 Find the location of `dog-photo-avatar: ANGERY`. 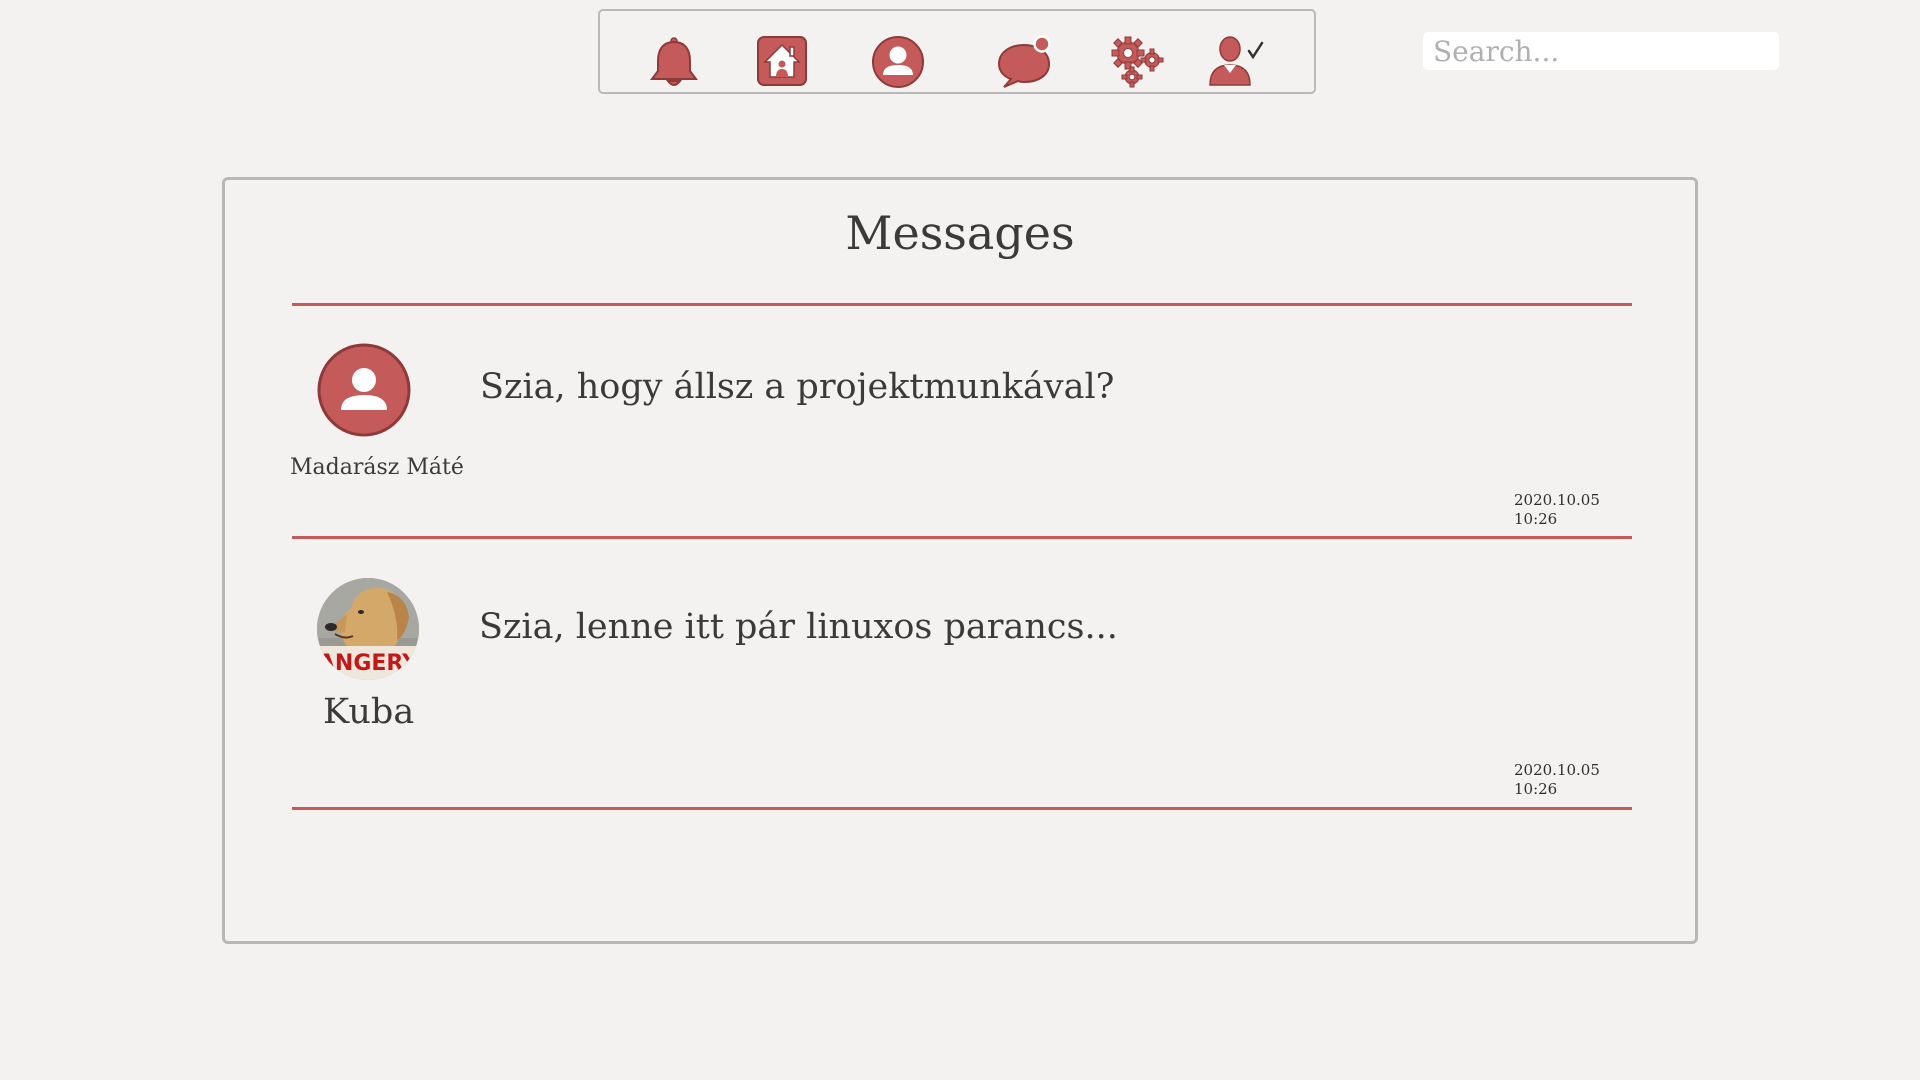

dog-photo-avatar: ANGERY is located at coordinates (368, 629).